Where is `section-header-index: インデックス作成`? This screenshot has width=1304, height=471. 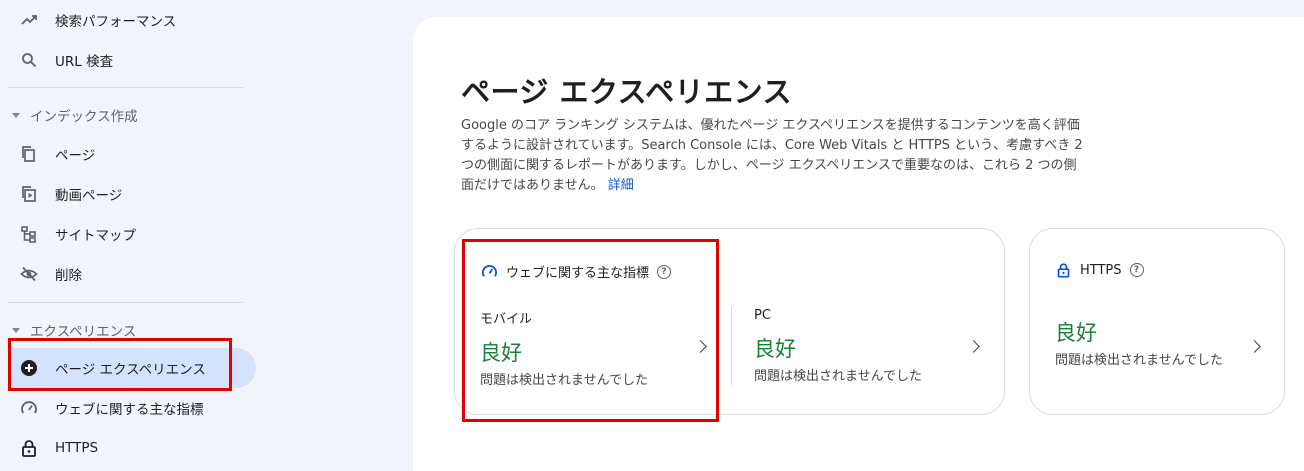 section-header-index: インデックス作成 is located at coordinates (75, 115).